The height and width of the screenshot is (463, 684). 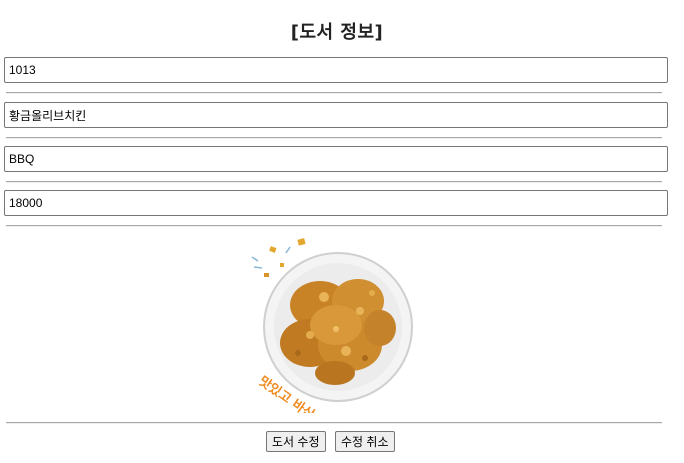 I want to click on page-title: [도서 정보], so click(x=337, y=32).